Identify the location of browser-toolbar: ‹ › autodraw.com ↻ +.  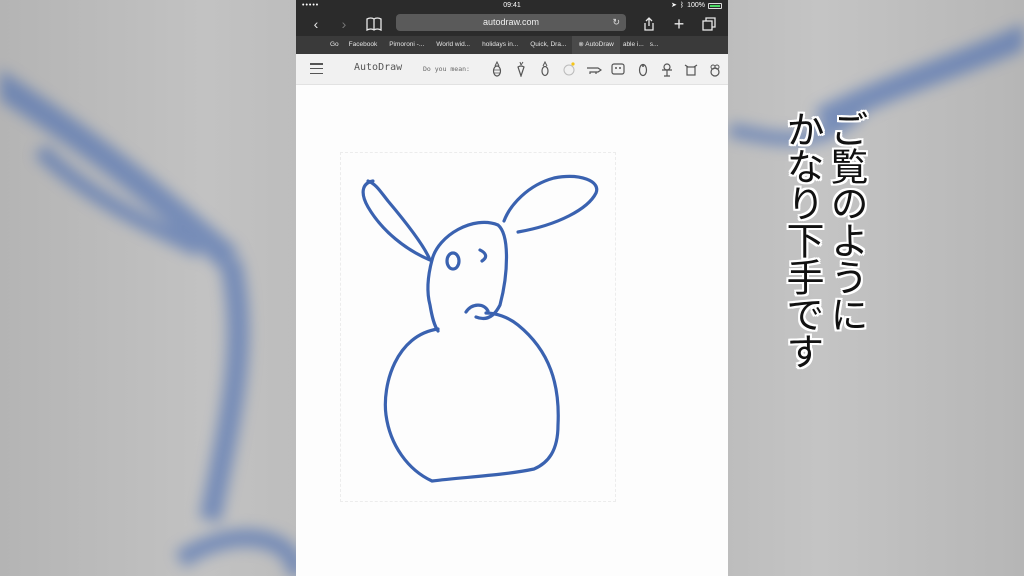
(512, 24).